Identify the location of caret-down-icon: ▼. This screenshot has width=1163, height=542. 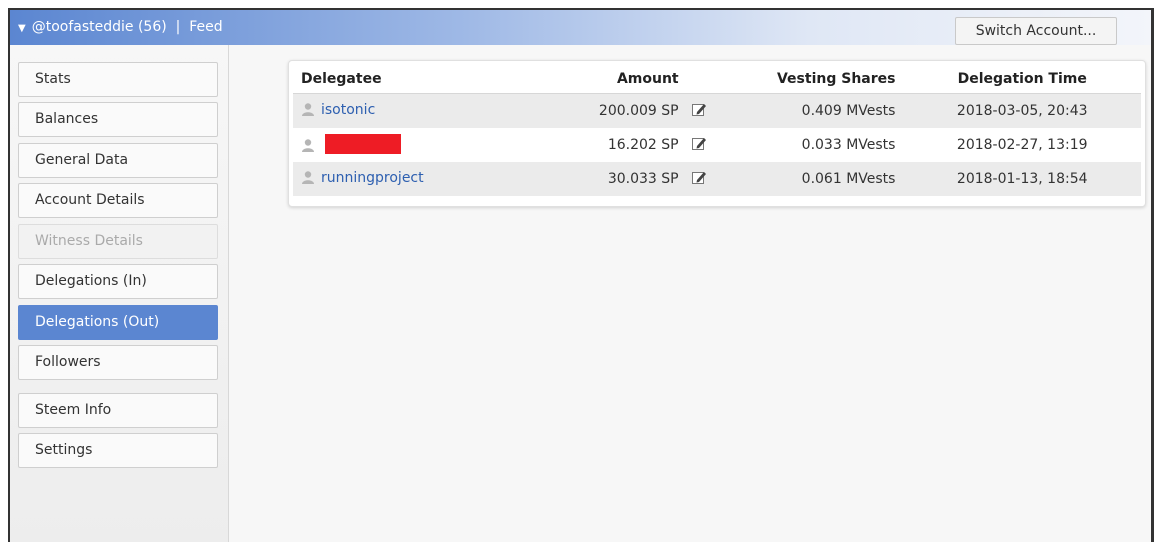
(22, 28).